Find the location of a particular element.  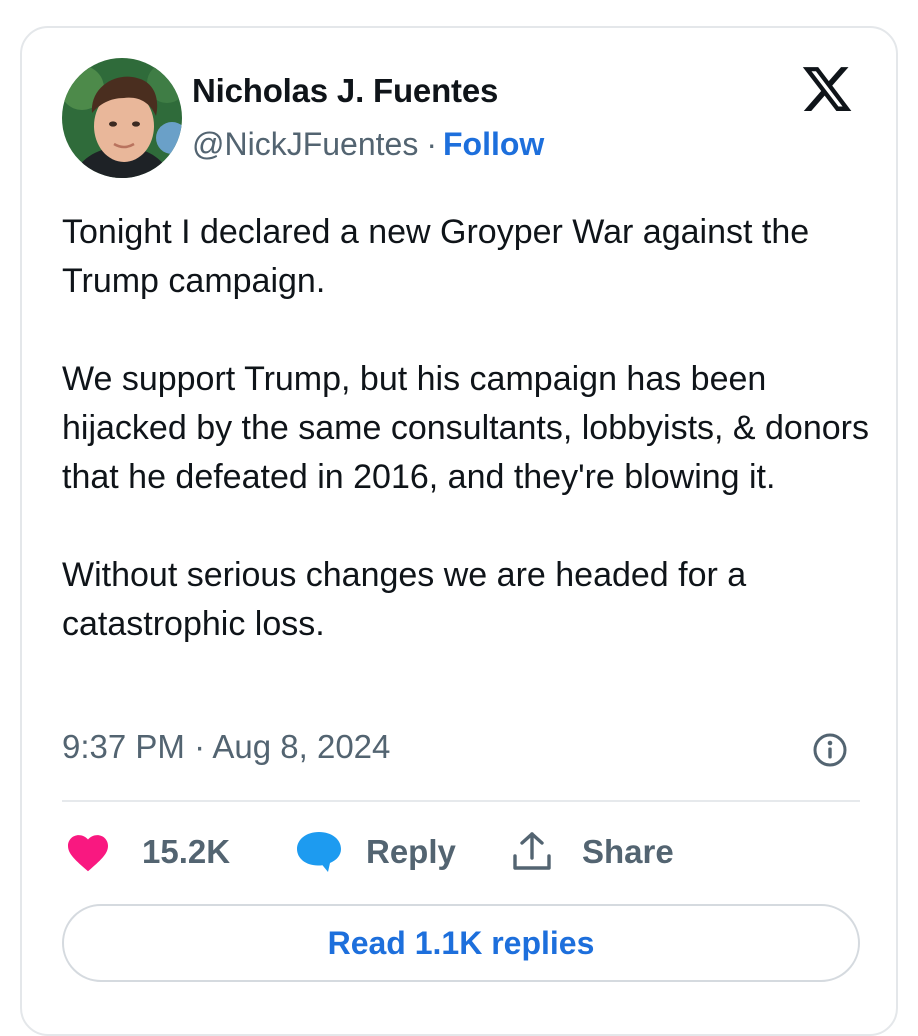

divider is located at coordinates (461, 801).